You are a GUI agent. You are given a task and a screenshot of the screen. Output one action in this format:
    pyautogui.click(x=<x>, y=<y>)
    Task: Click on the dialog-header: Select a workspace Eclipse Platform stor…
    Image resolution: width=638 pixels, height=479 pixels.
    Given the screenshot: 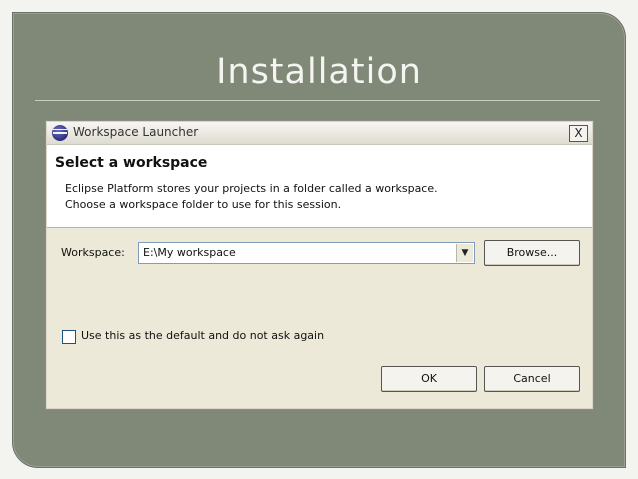 What is the action you would take?
    pyautogui.click(x=319, y=186)
    